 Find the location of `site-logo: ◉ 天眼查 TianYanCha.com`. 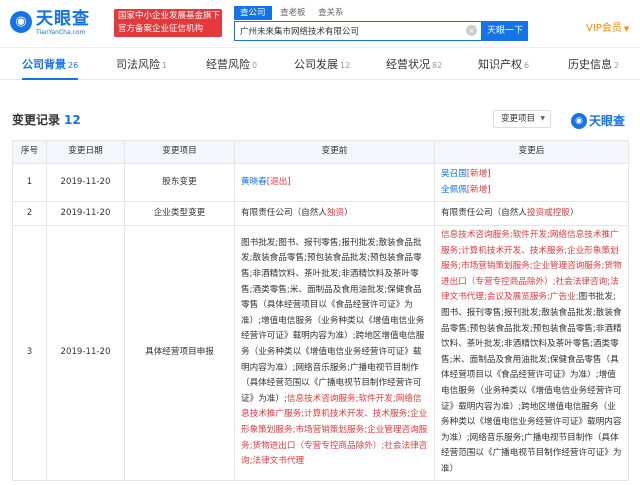

site-logo: ◉ 天眼查 TianYanCha.com is located at coordinates (60, 23).